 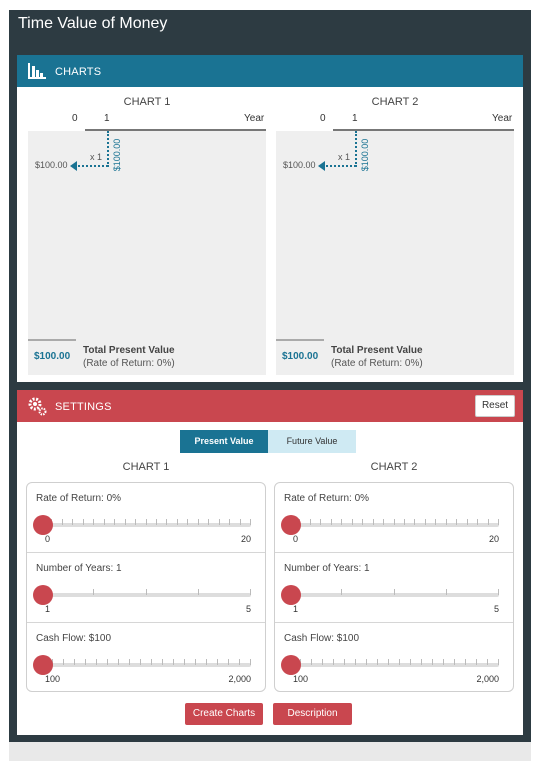 I want to click on charts-panel-header: CHARTS, so click(x=270, y=71).